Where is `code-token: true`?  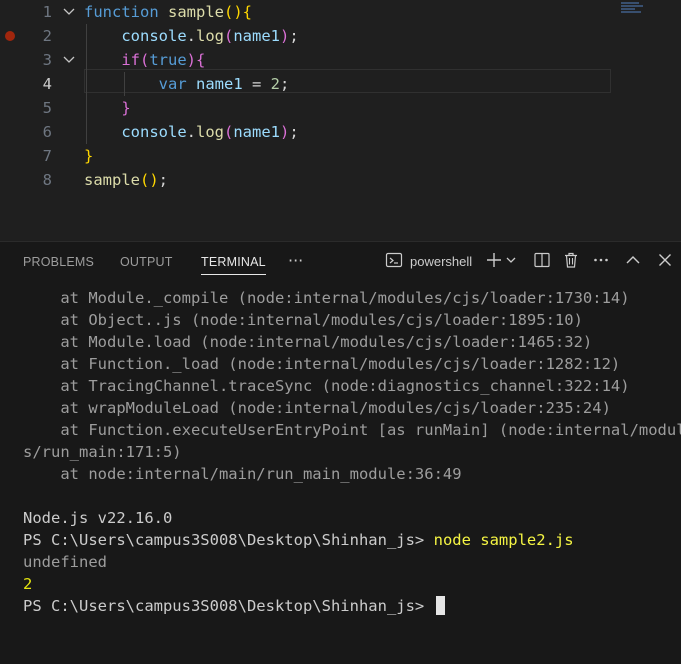
code-token: true is located at coordinates (168, 60).